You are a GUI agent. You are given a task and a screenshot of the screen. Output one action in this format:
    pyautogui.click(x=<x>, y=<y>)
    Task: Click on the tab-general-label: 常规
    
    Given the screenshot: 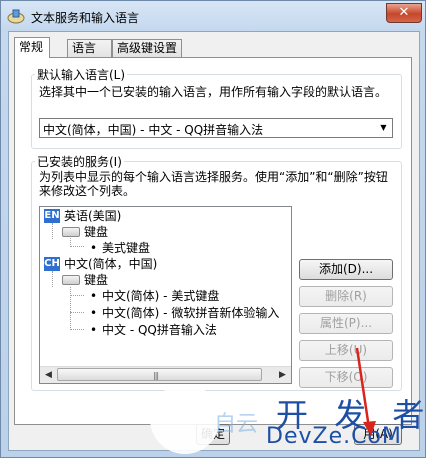 What is the action you would take?
    pyautogui.click(x=31, y=47)
    